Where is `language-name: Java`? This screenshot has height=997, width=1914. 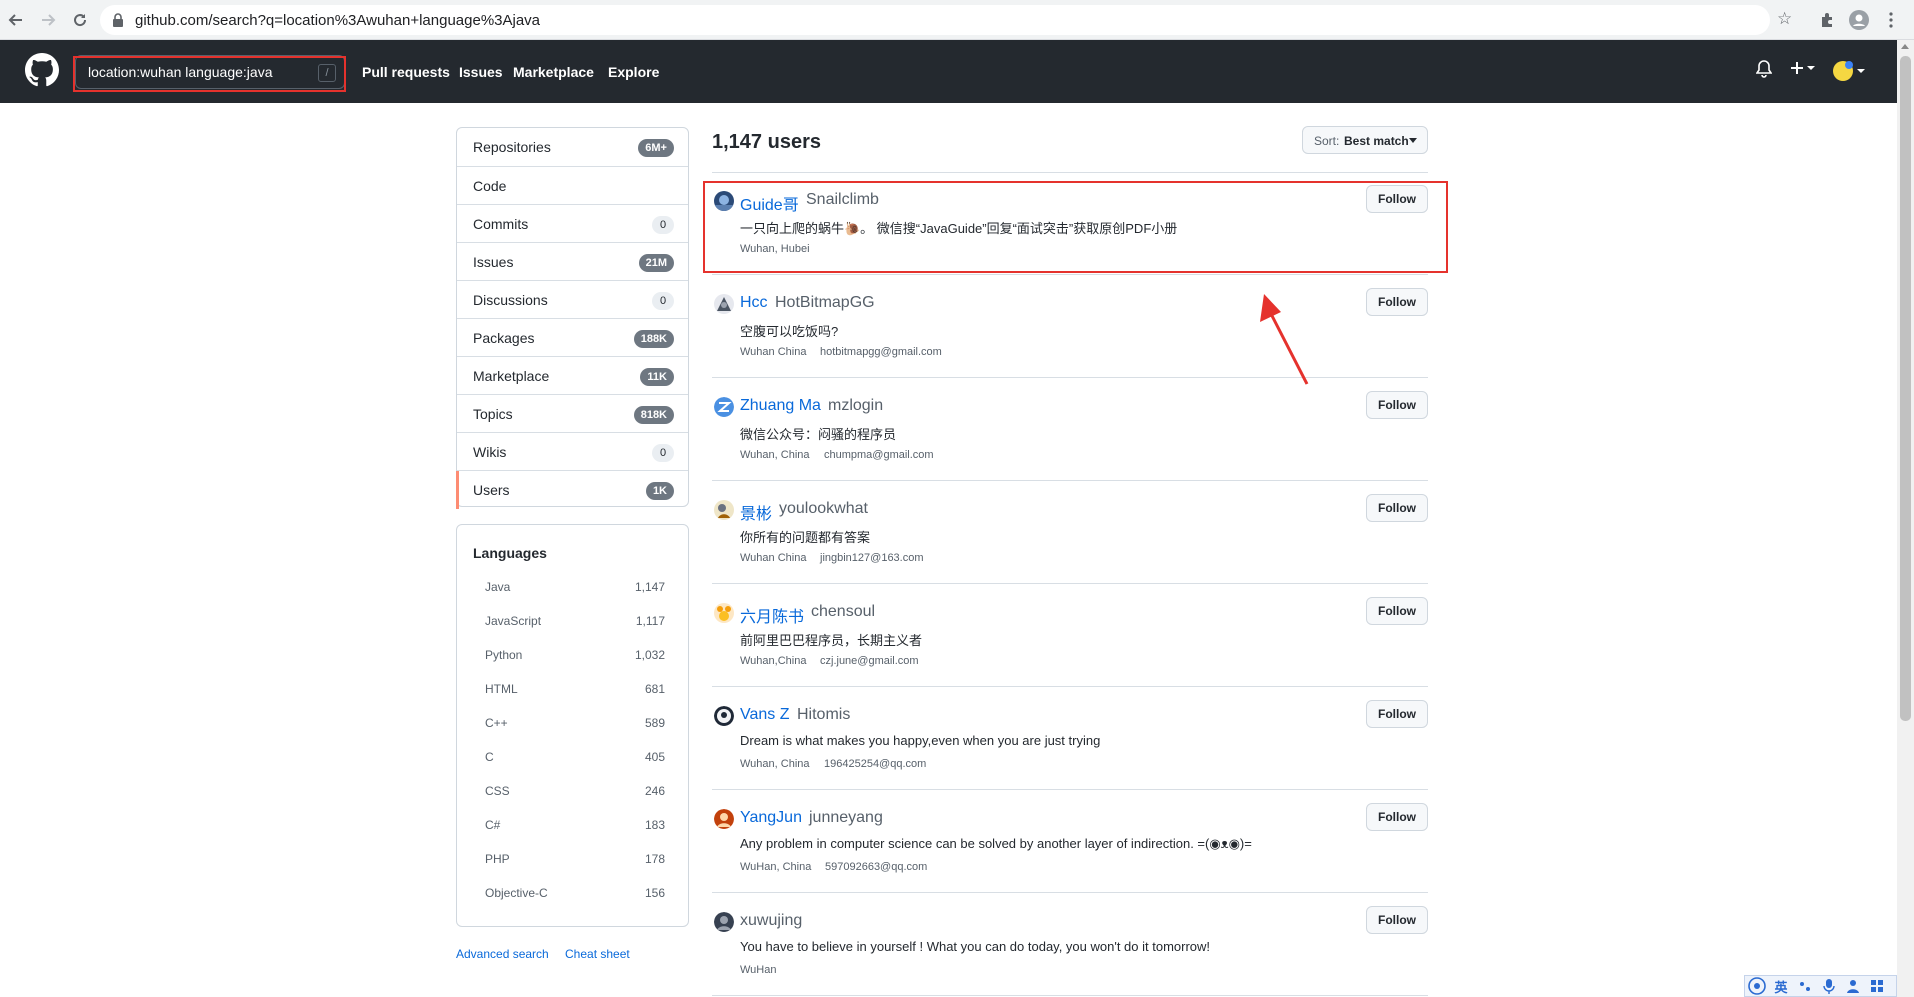
language-name: Java is located at coordinates (498, 587).